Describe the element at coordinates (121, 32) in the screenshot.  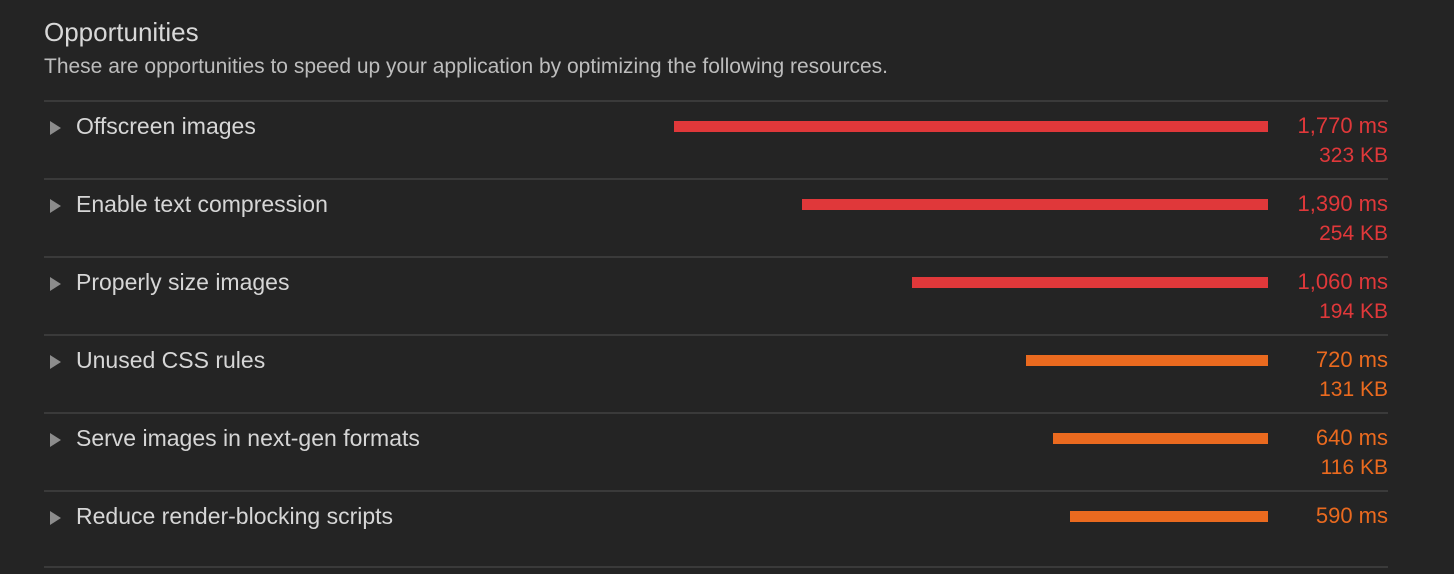
I see `section-title: Opportunities` at that location.